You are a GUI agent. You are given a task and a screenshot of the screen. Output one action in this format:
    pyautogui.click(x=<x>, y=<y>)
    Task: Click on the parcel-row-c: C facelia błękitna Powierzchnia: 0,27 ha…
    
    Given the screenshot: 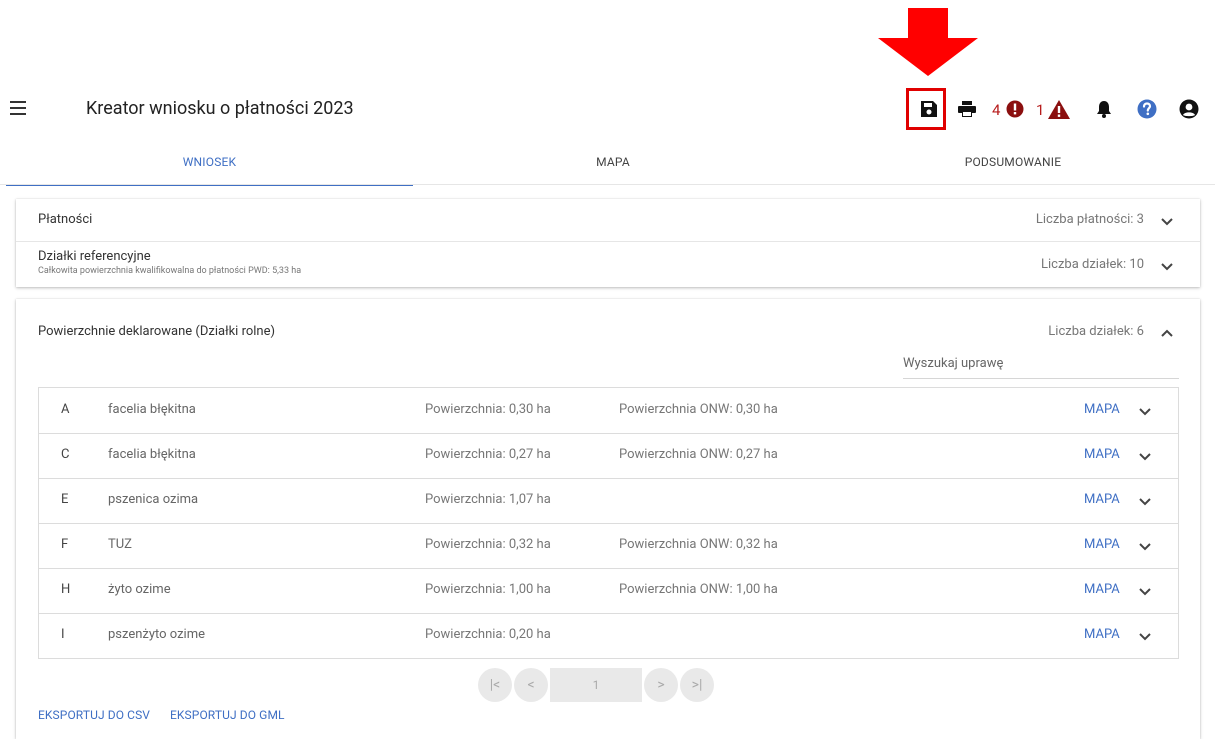 What is the action you would take?
    pyautogui.click(x=608, y=456)
    